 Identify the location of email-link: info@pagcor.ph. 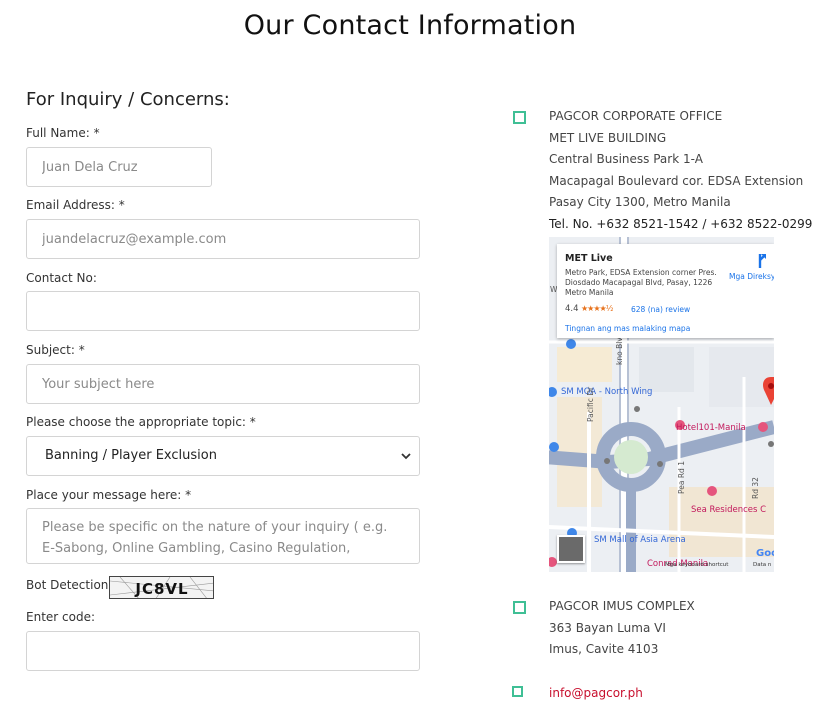
(596, 693).